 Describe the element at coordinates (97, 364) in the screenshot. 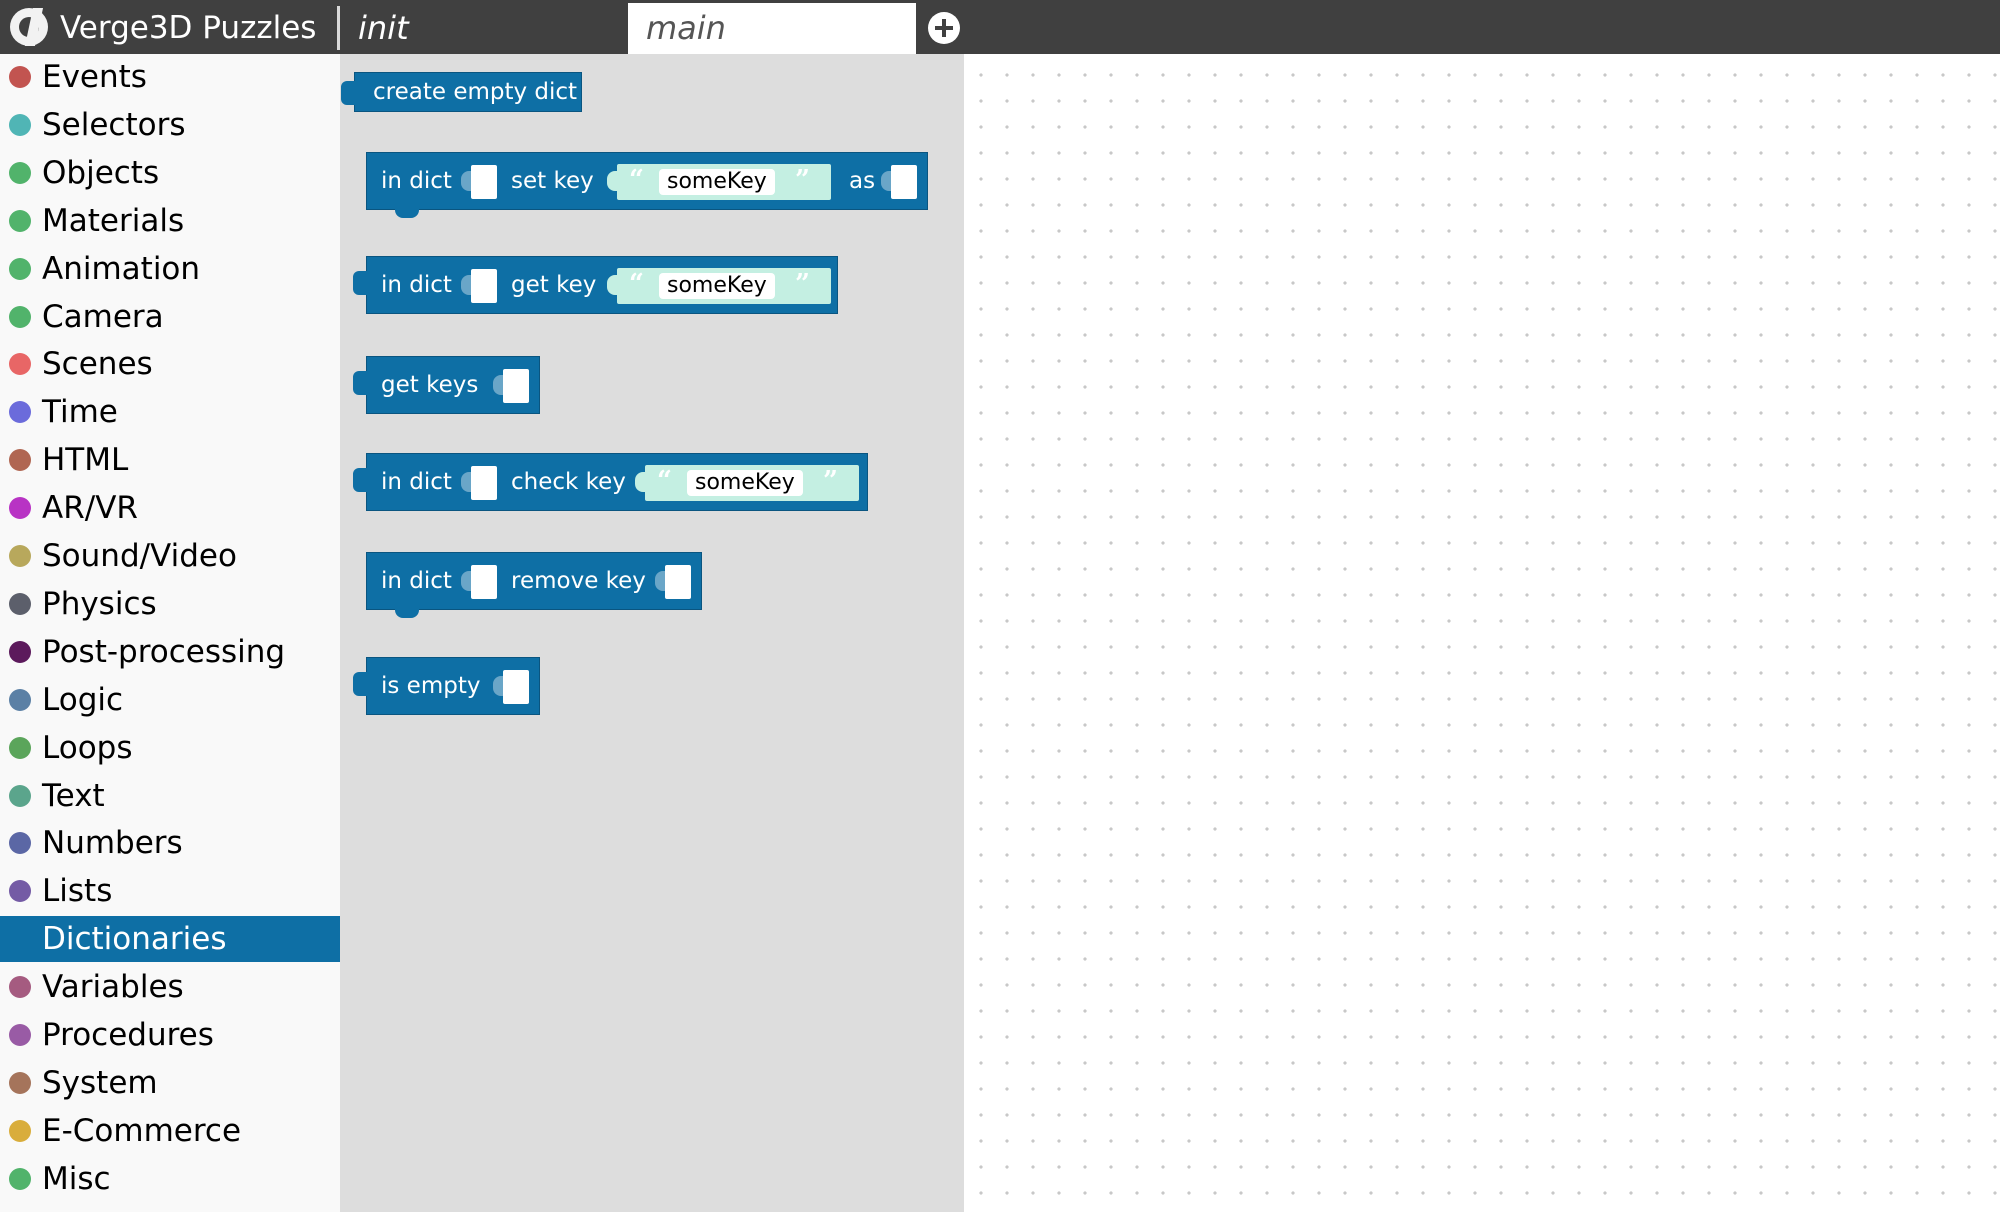

I see `sidebar-item-label: Scenes` at that location.